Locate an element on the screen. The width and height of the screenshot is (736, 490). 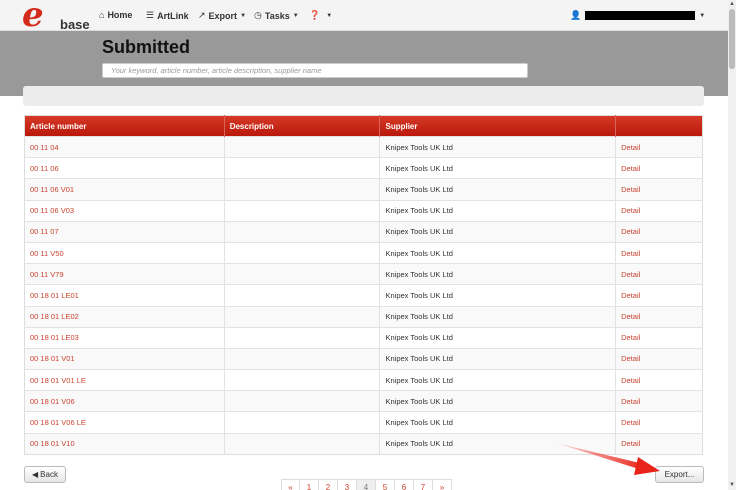
table-row: 00 18 01 V10 Knipex Tools UK Ltd Detail is located at coordinates (363, 443).